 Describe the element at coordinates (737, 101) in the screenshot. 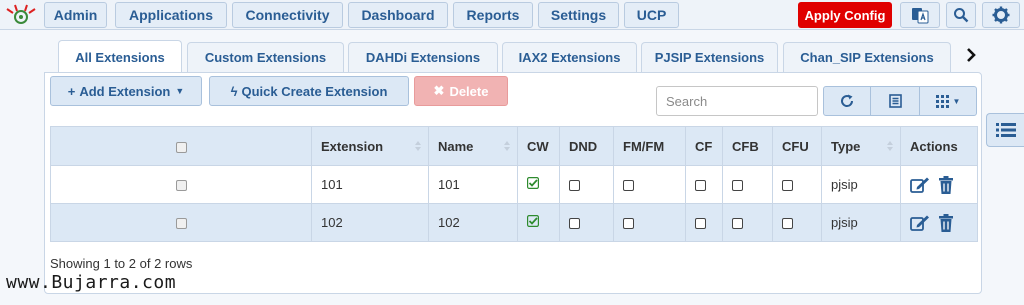

I see `search-input` at that location.